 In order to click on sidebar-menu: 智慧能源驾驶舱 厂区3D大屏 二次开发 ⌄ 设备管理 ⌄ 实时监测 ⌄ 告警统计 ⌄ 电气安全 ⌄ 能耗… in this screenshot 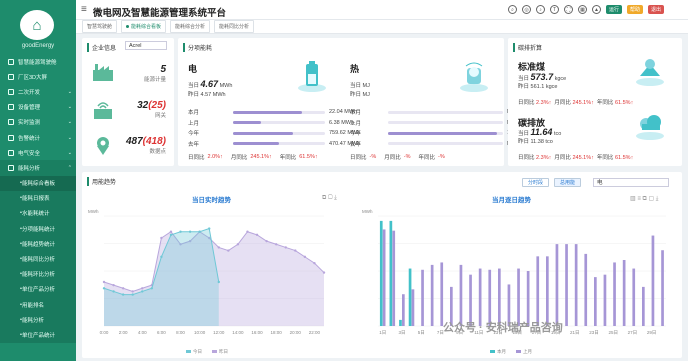, I will do `click(38, 198)`.